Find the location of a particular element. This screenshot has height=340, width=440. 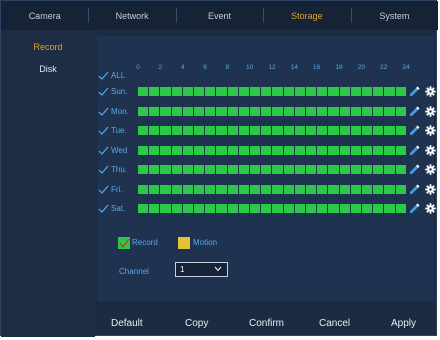

cancel-button: Cancel is located at coordinates (334, 324).